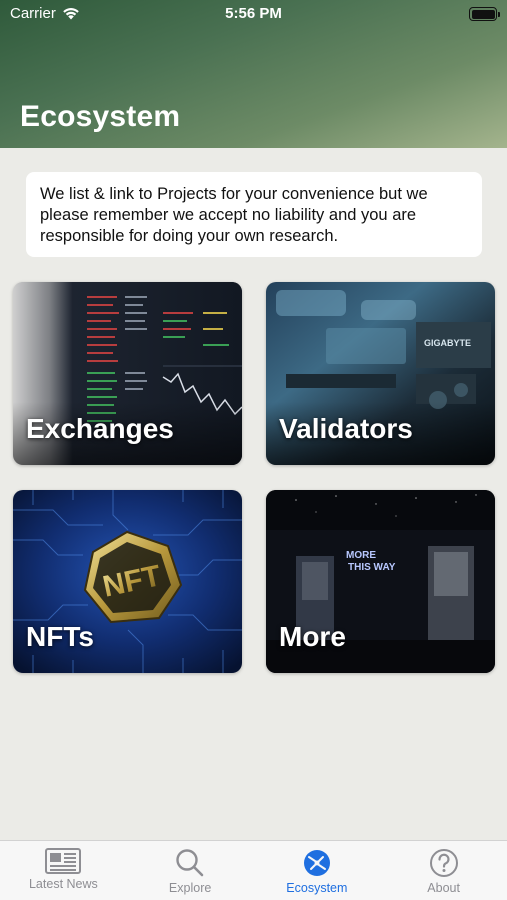 This screenshot has width=507, height=900. What do you see at coordinates (100, 428) in the screenshot?
I see `exchanges-label: Exchanges` at bounding box center [100, 428].